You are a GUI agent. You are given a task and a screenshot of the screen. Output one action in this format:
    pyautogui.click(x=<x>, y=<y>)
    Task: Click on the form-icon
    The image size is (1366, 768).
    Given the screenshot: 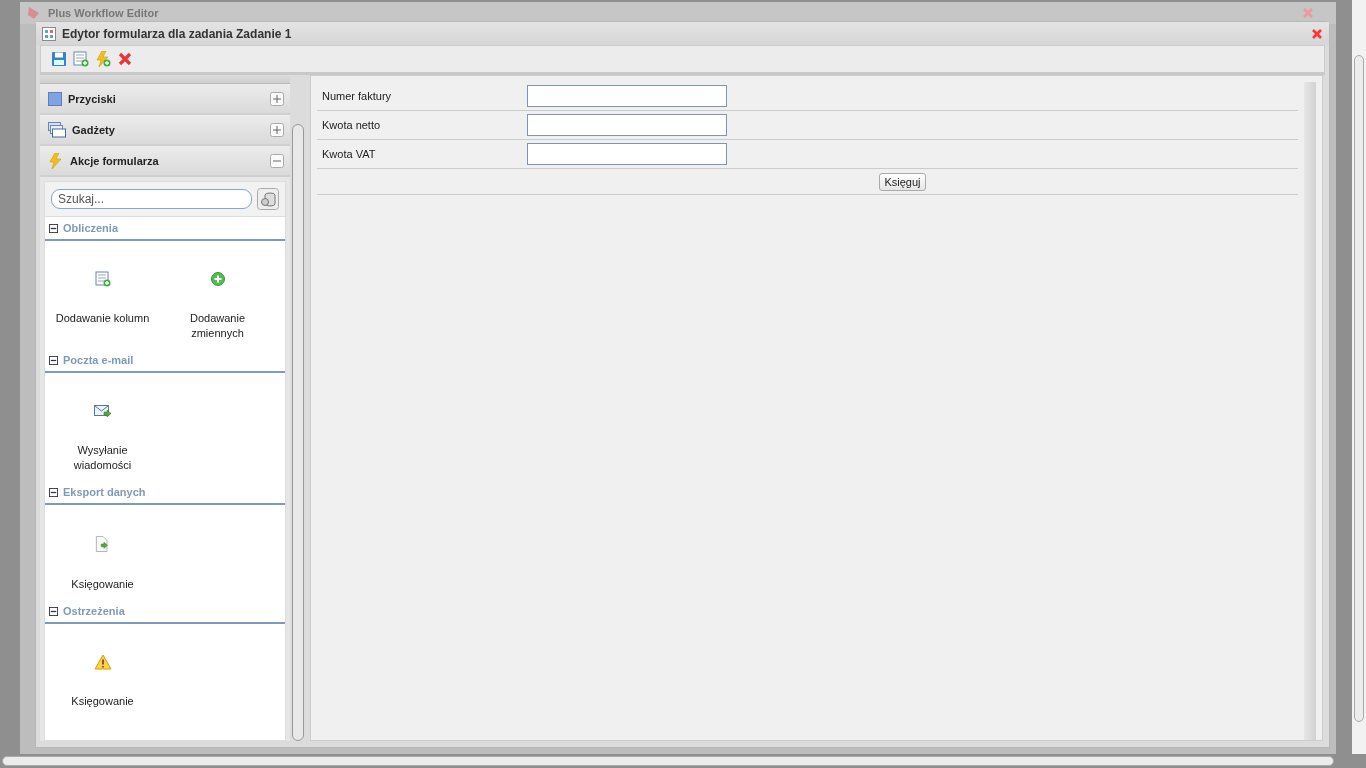 What is the action you would take?
    pyautogui.click(x=49, y=33)
    